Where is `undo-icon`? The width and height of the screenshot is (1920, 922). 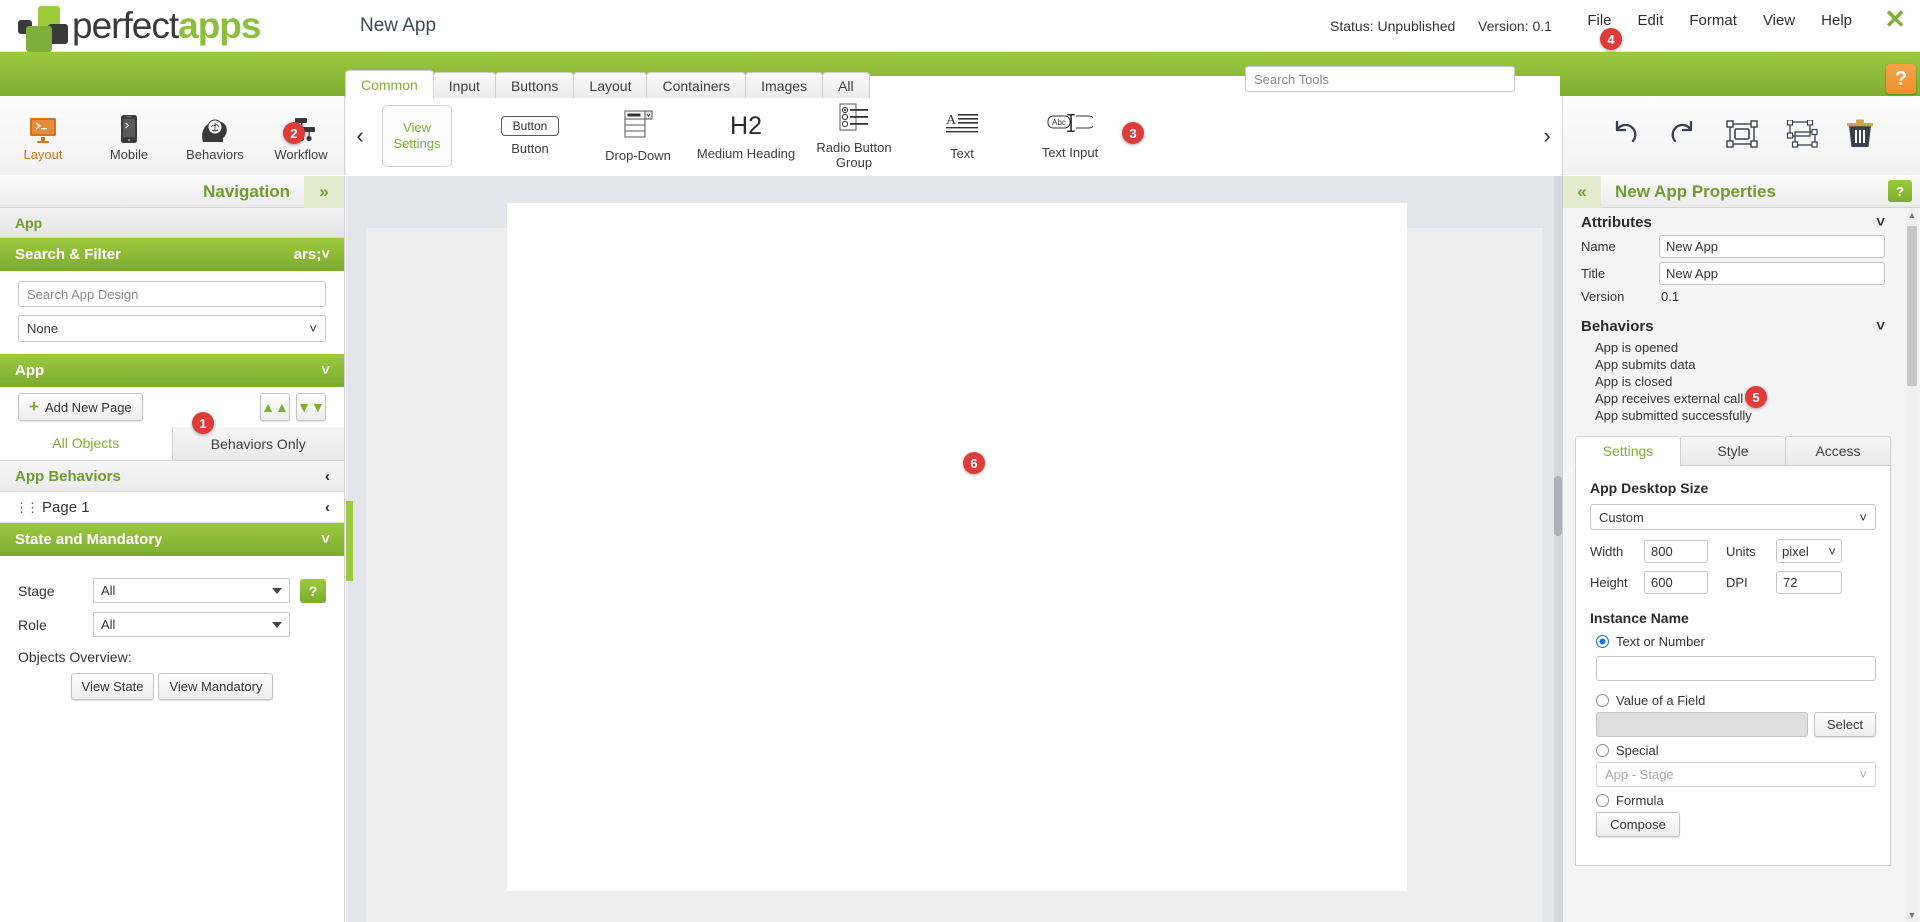 undo-icon is located at coordinates (1625, 135).